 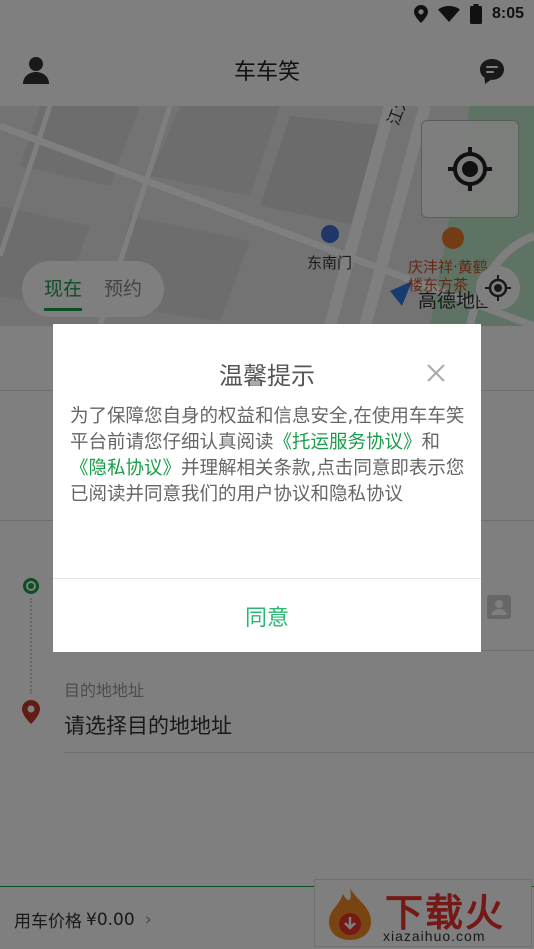 I want to click on dialog-text-and: 和, so click(x=431, y=442).